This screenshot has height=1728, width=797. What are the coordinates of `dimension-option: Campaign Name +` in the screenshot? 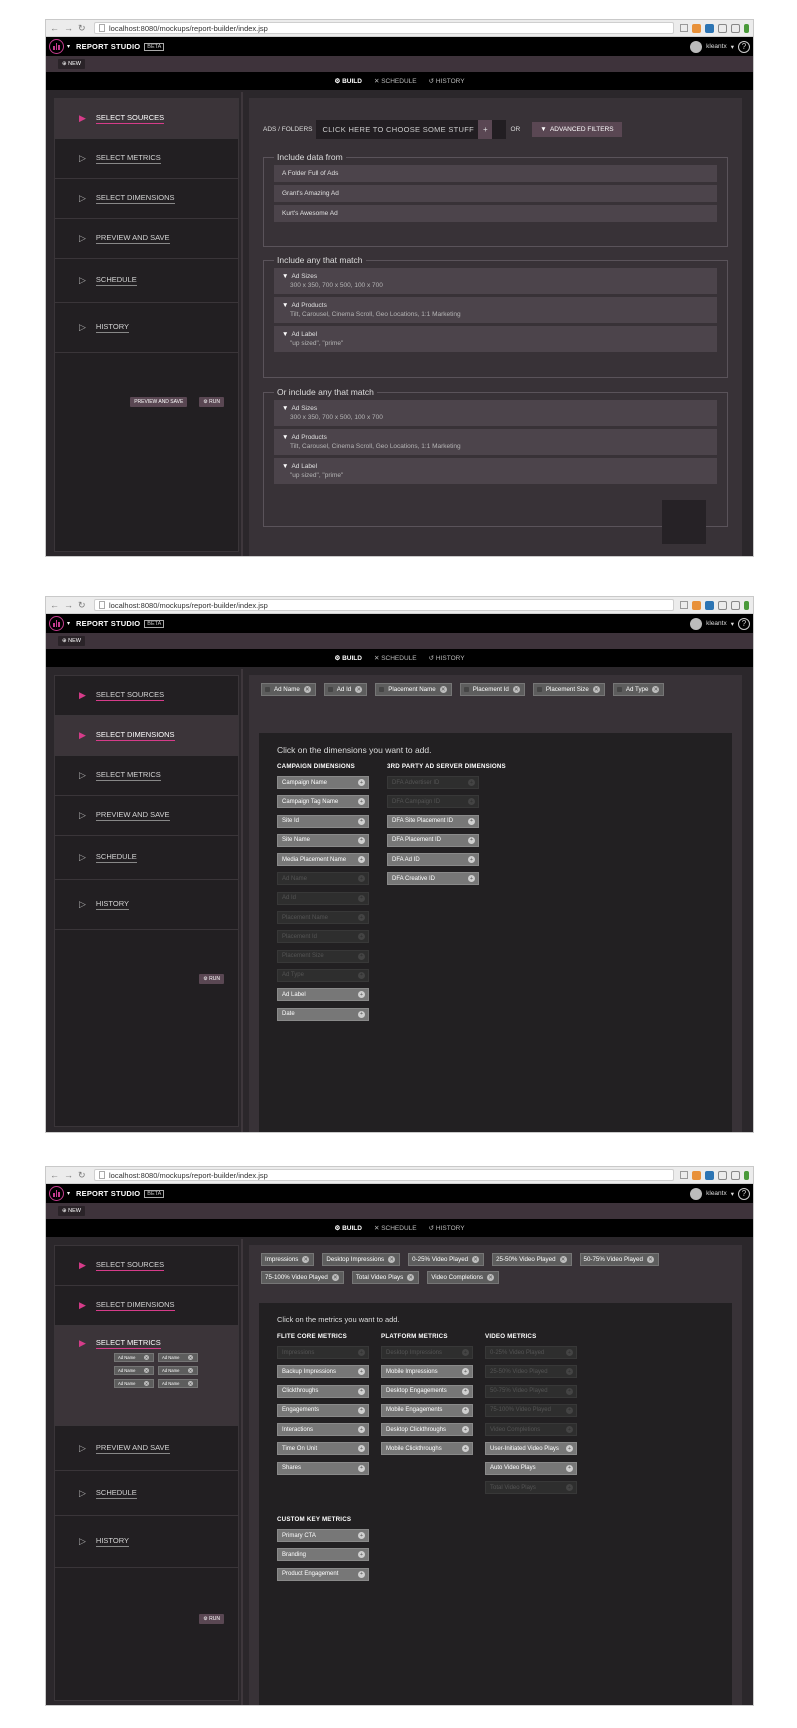 It's located at (323, 782).